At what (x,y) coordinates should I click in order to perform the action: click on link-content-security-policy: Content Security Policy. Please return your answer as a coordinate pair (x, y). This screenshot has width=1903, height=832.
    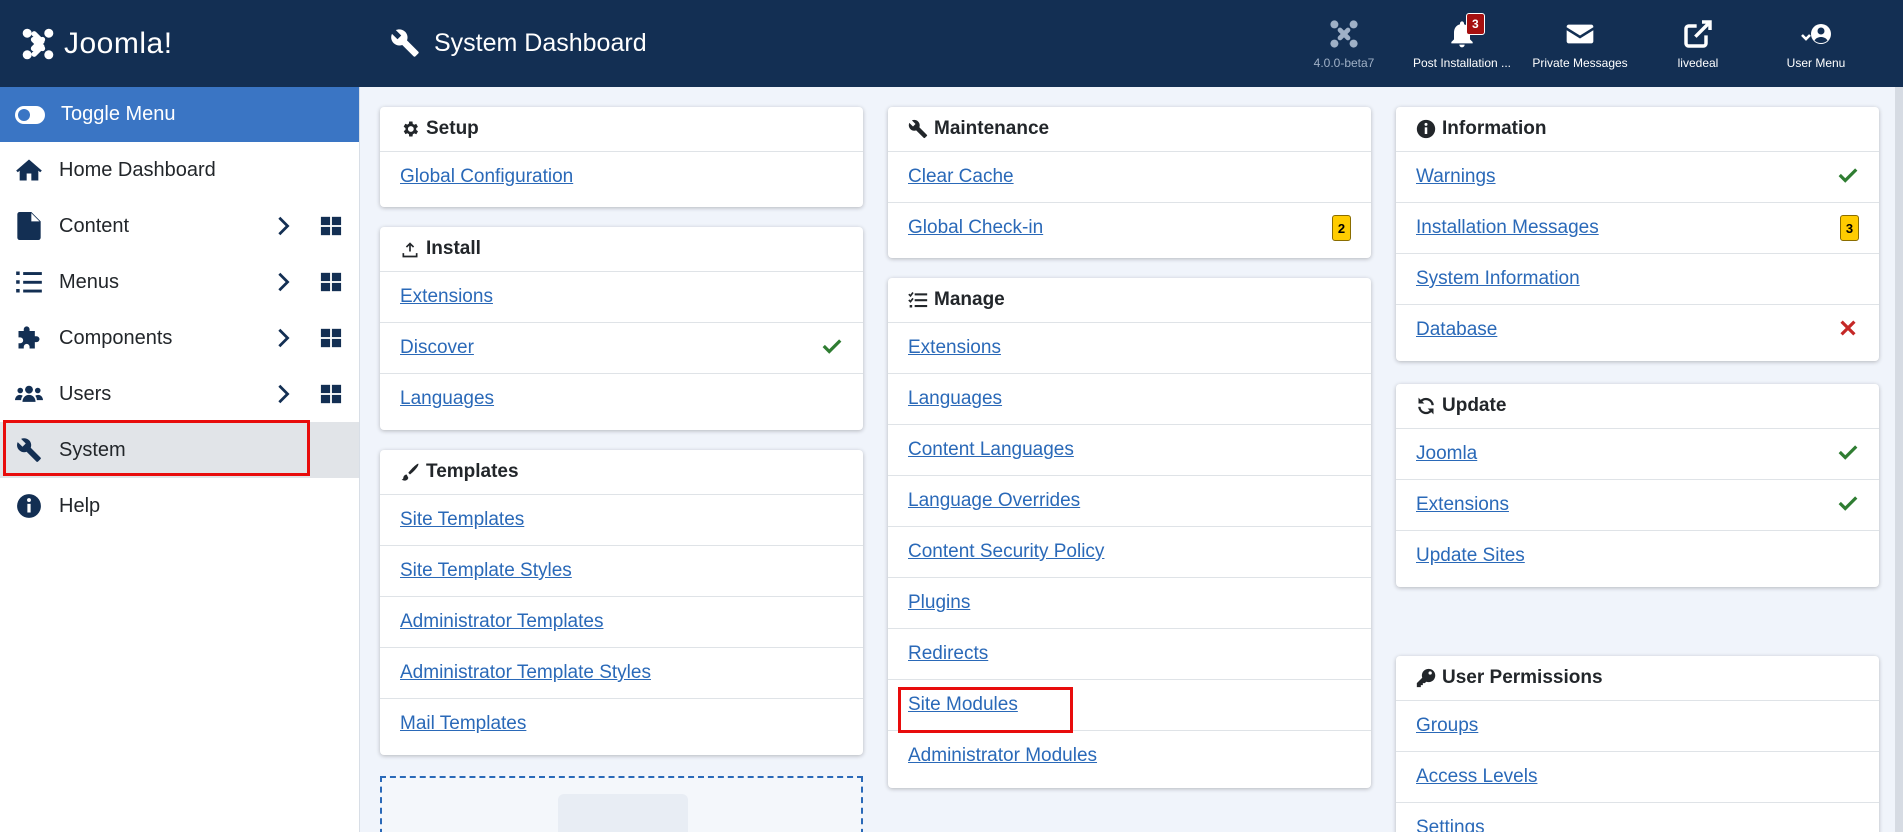
    Looking at the image, I should click on (1006, 552).